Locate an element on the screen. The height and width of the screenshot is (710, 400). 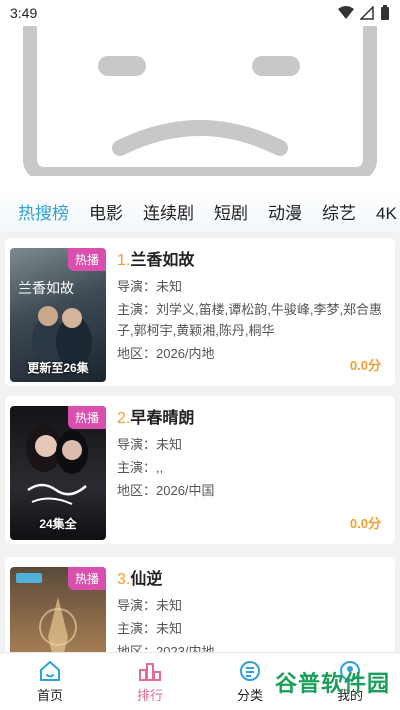
list-item: 热播 3.仙逆 导演：未知 主演：未知 地区：2023/内地 is located at coordinates (200, 604).